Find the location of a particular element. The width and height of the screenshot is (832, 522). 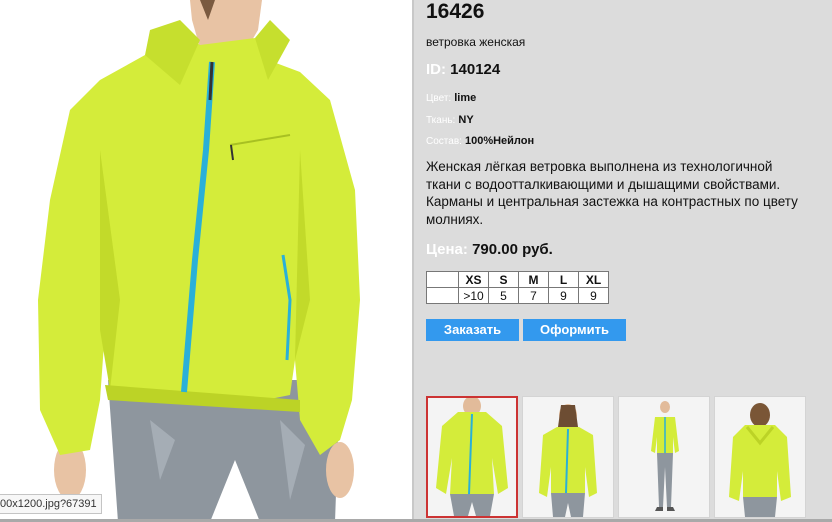

size-header-cell: M is located at coordinates (533, 279).